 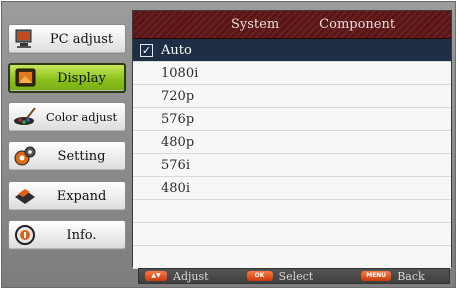 I want to click on menu-item-info: Info., so click(x=67, y=235).